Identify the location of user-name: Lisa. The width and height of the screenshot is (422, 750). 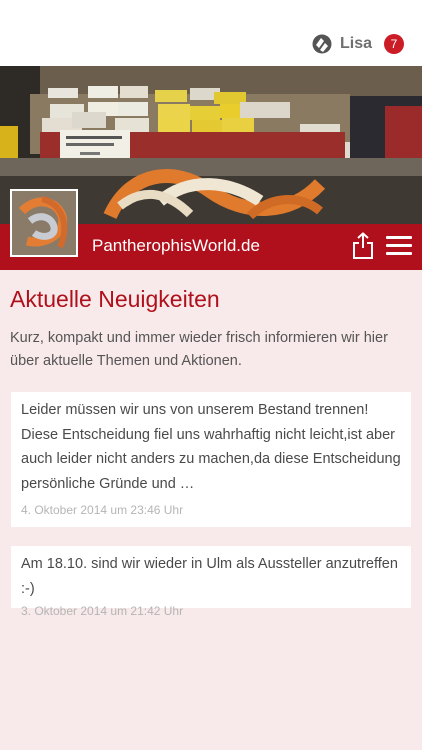
(355, 43).